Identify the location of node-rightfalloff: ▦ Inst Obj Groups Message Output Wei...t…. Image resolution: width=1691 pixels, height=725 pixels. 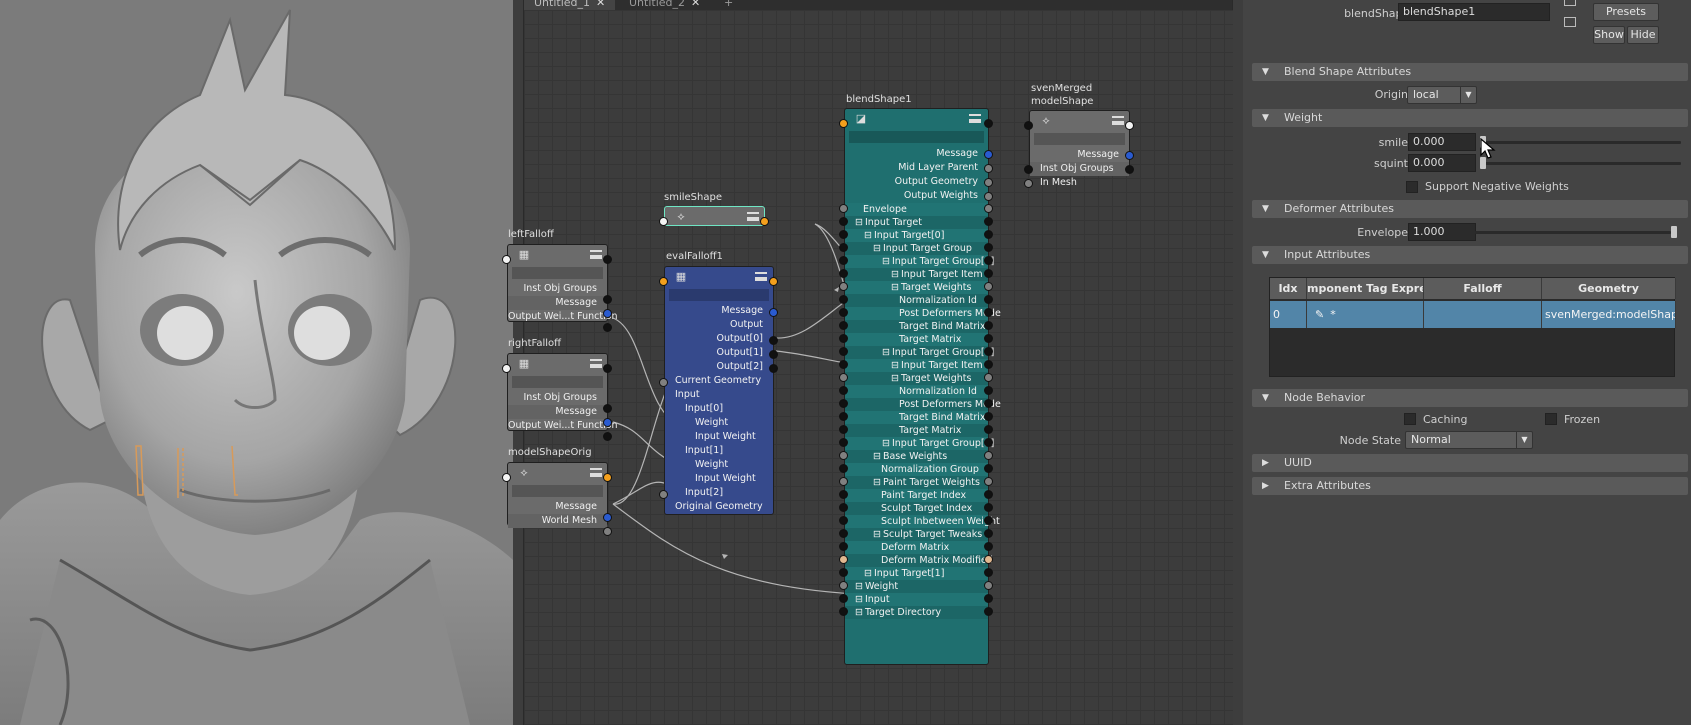
(562, 392).